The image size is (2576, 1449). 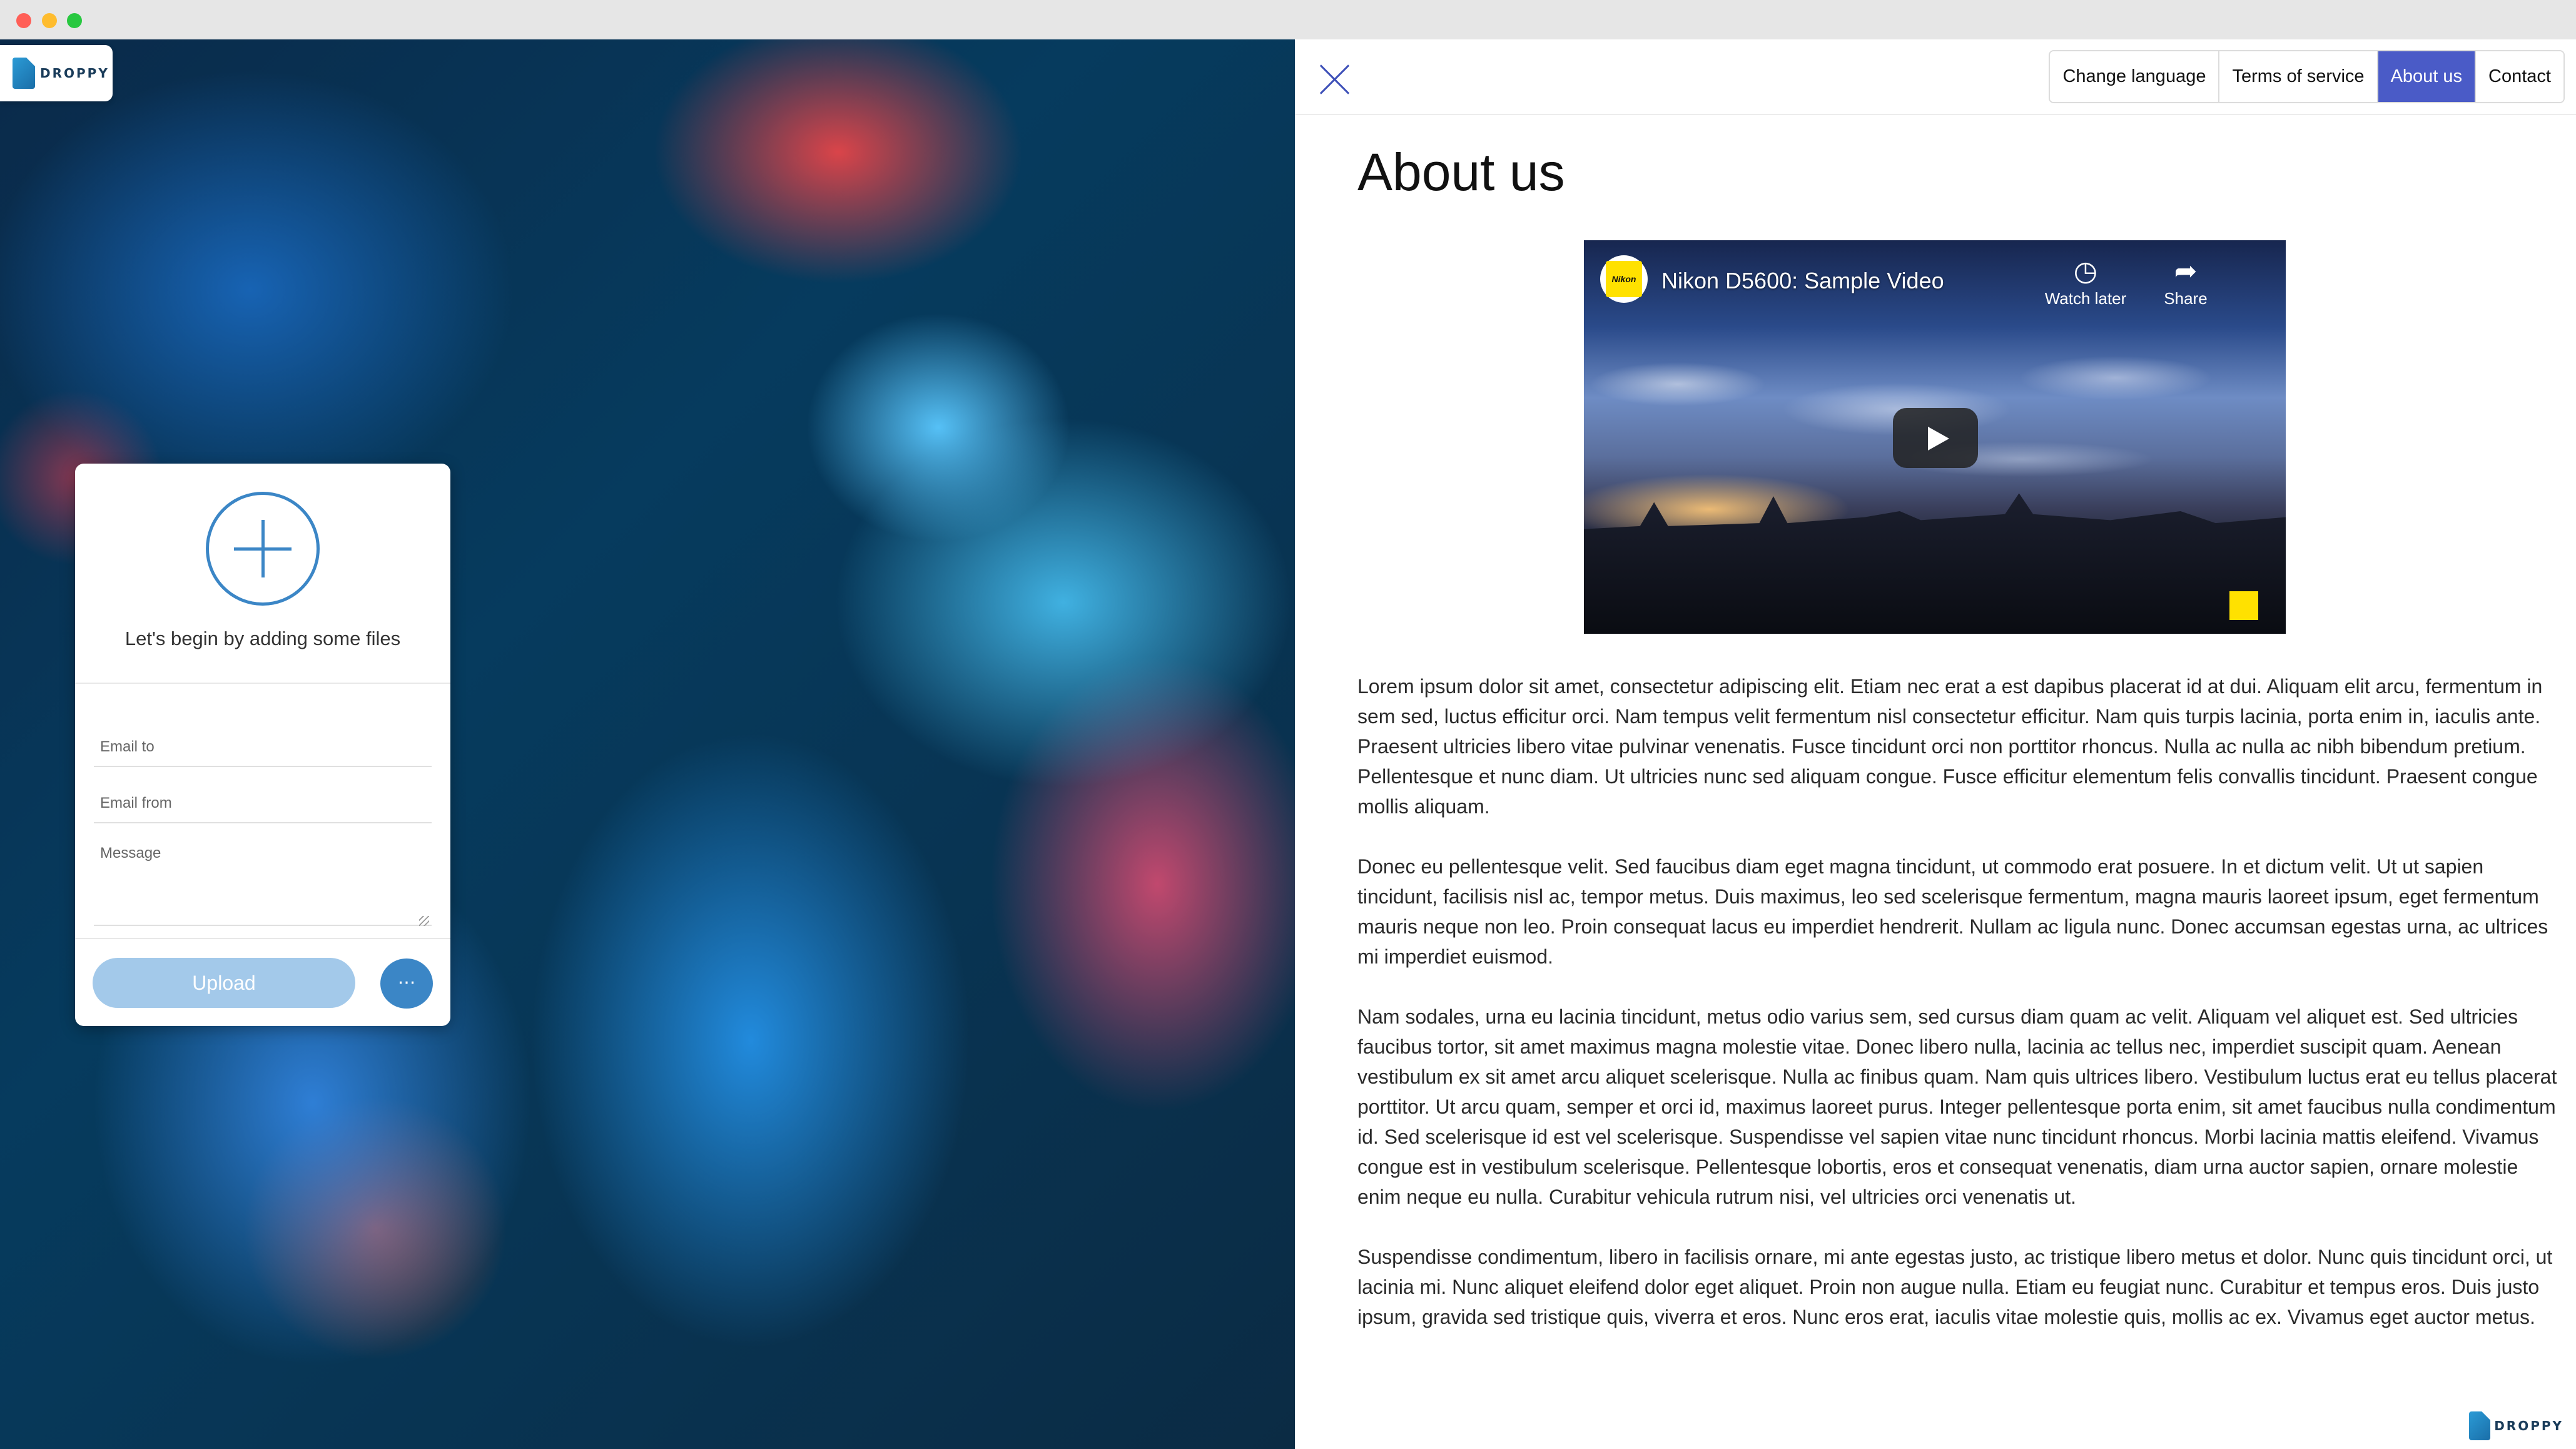 I want to click on window-minimize-dot, so click(x=50, y=21).